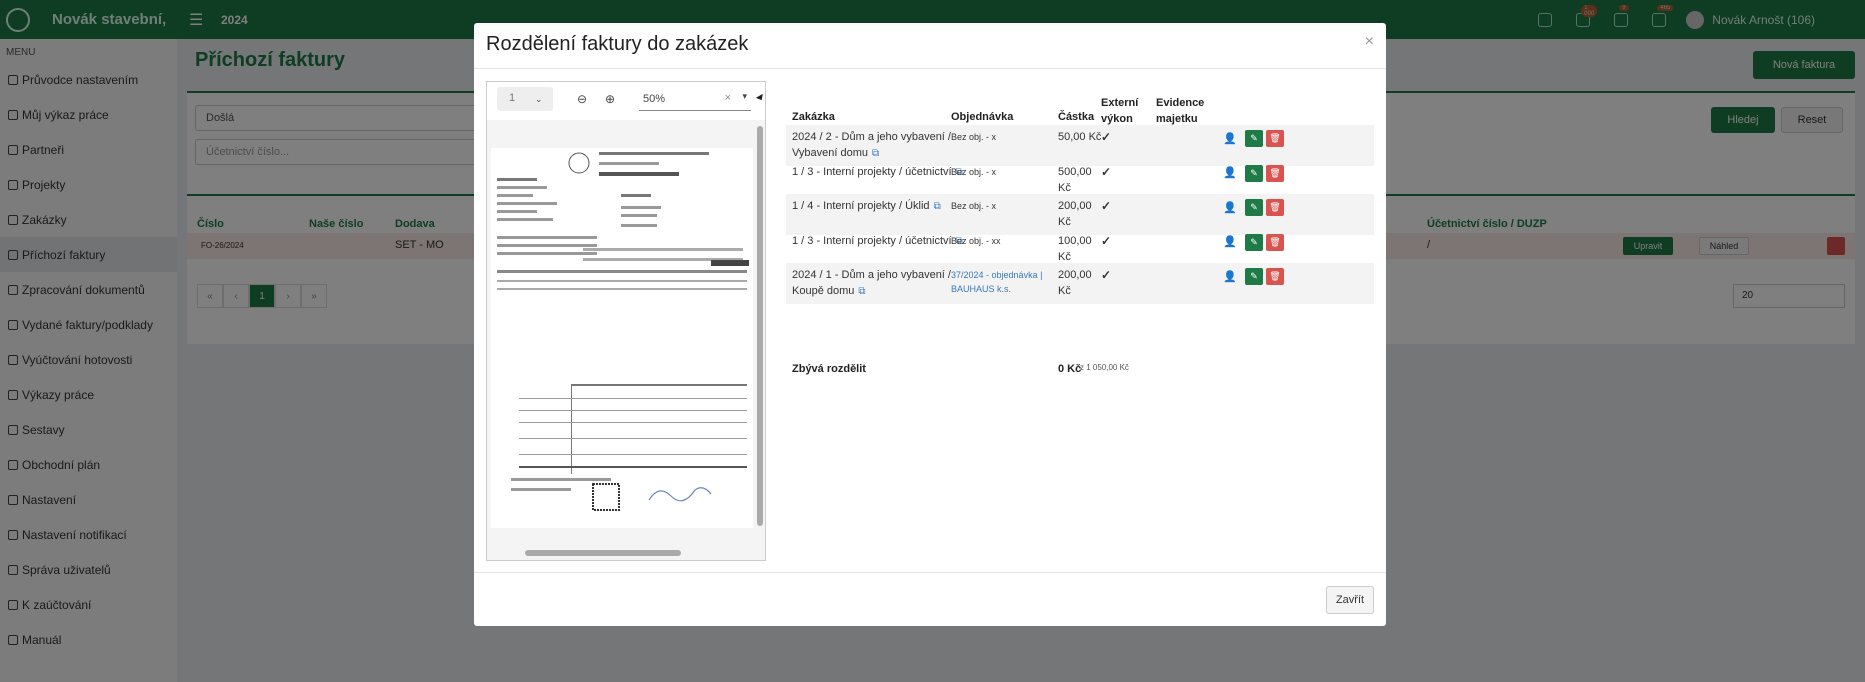 This screenshot has height=682, width=1865. I want to click on pdf-viewer: 1 ⌄ ⊖ ⊕ 50% × ▾, so click(626, 321).